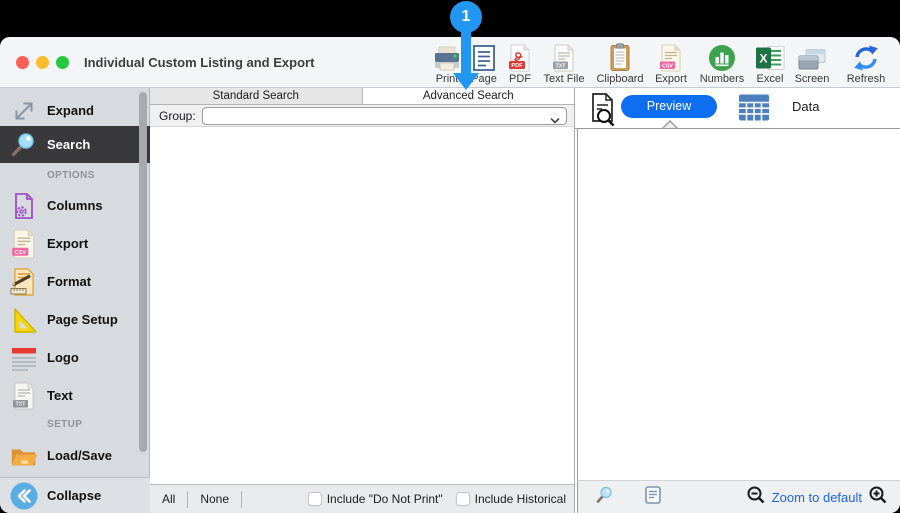 Image resolution: width=900 pixels, height=513 pixels. I want to click on preview-toggle-button: Preview, so click(669, 106).